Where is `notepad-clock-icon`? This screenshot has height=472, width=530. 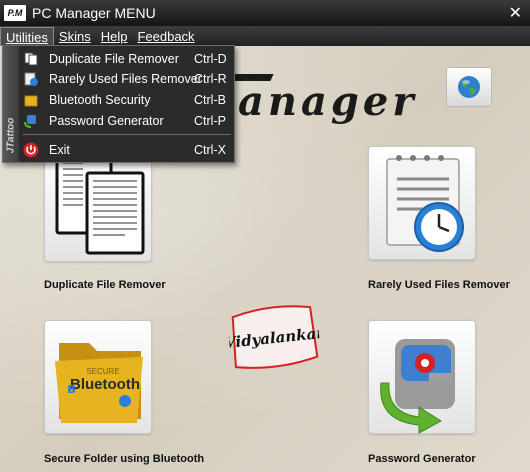 notepad-clock-icon is located at coordinates (425, 203).